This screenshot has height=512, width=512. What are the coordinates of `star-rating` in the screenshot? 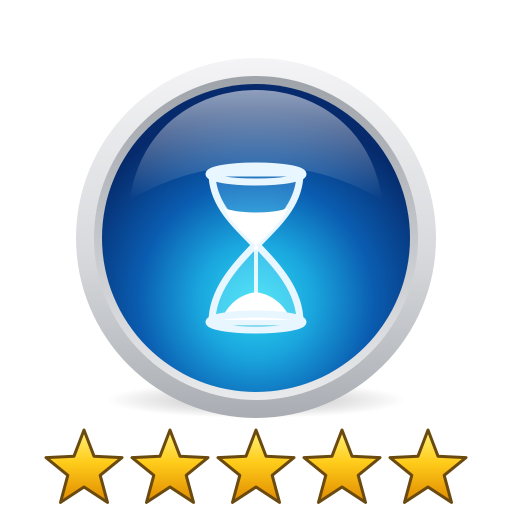 It's located at (256, 466).